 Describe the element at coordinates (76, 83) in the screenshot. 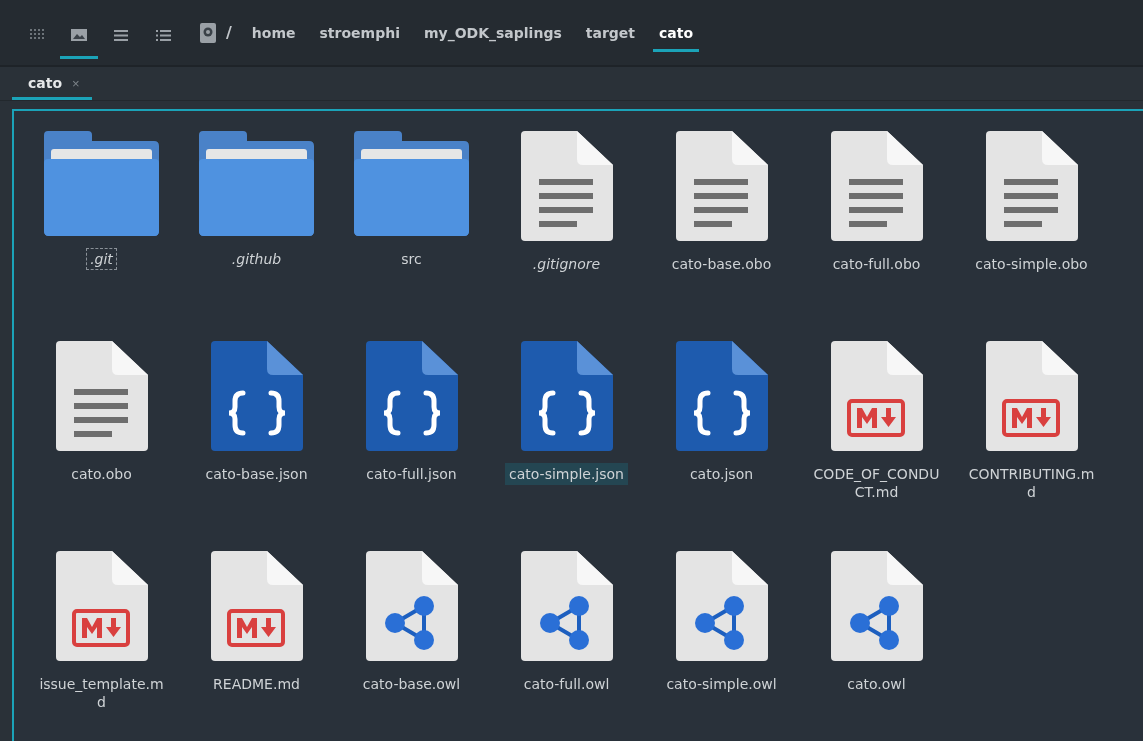

I see `close-tab-button: ×` at that location.